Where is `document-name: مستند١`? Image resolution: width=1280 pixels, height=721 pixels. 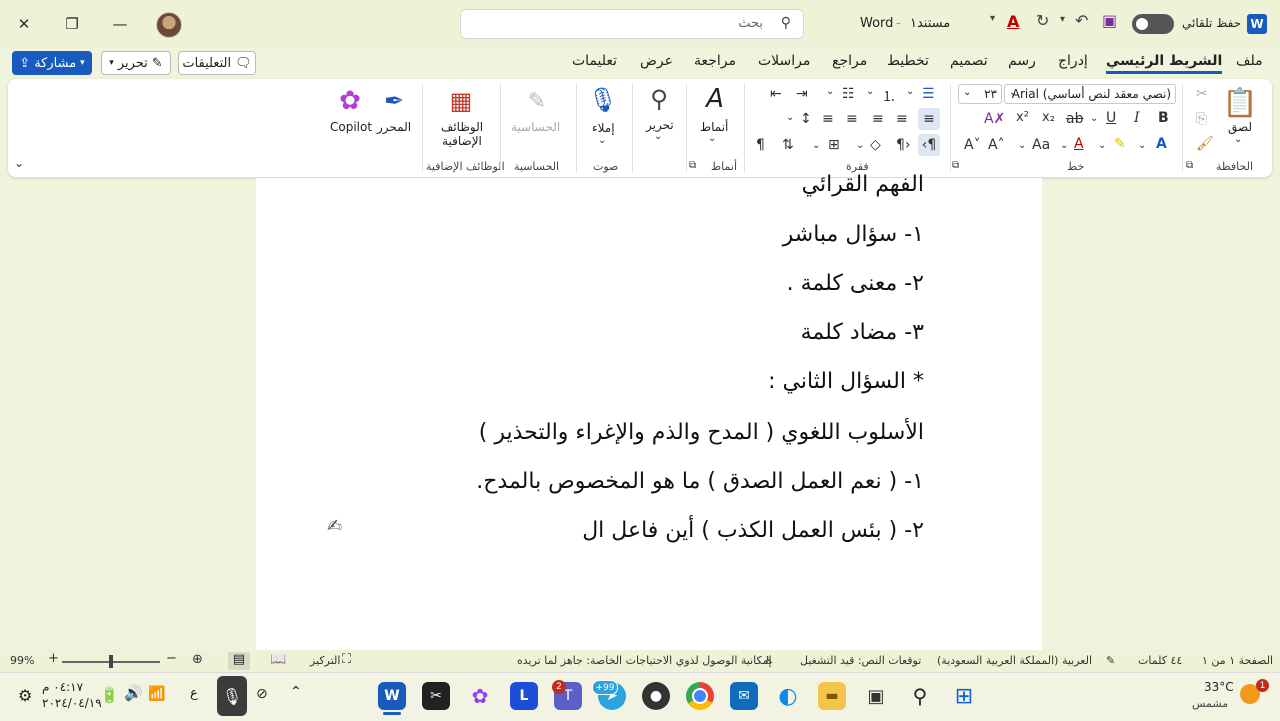
document-name: مستند١ is located at coordinates (930, 23).